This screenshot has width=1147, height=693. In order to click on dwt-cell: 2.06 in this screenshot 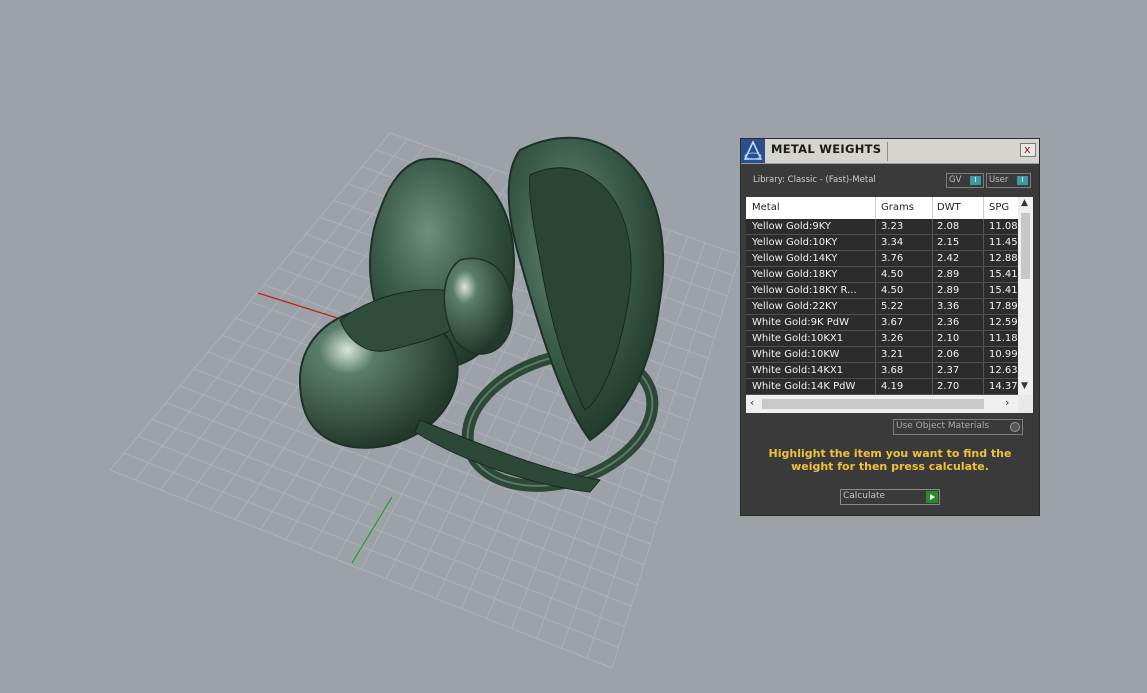, I will do `click(948, 354)`.